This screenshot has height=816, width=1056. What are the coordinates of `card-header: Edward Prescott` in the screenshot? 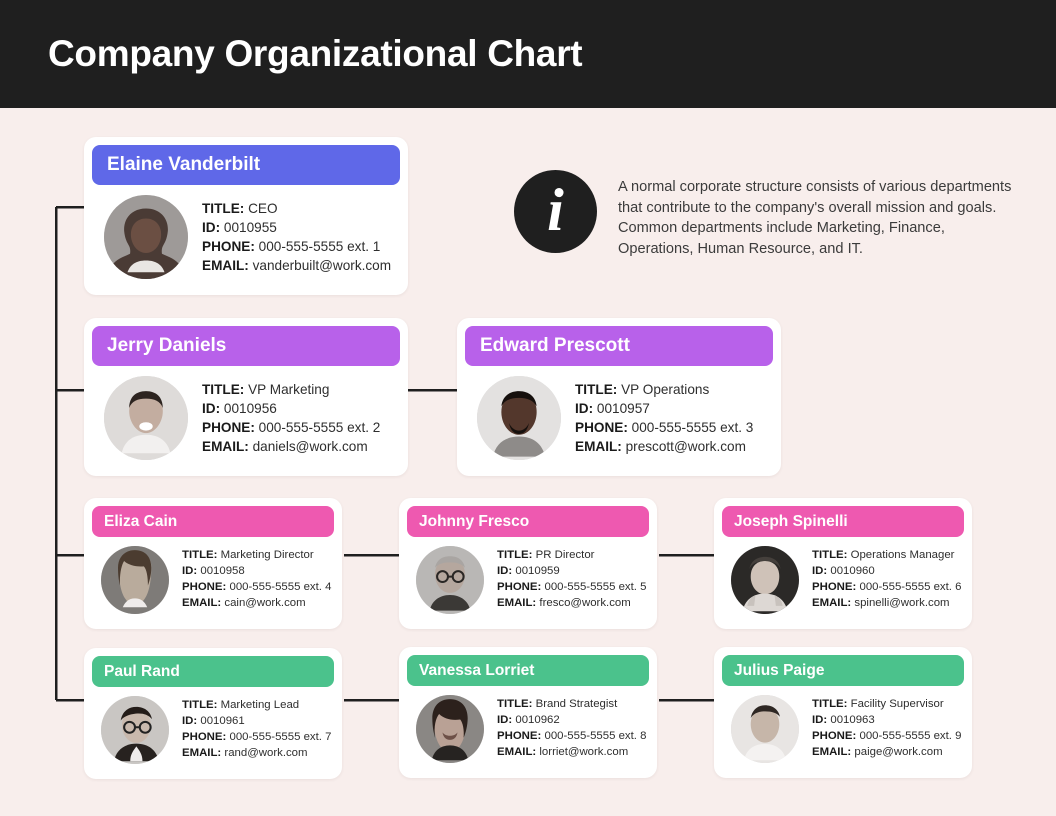 It's located at (619, 346).